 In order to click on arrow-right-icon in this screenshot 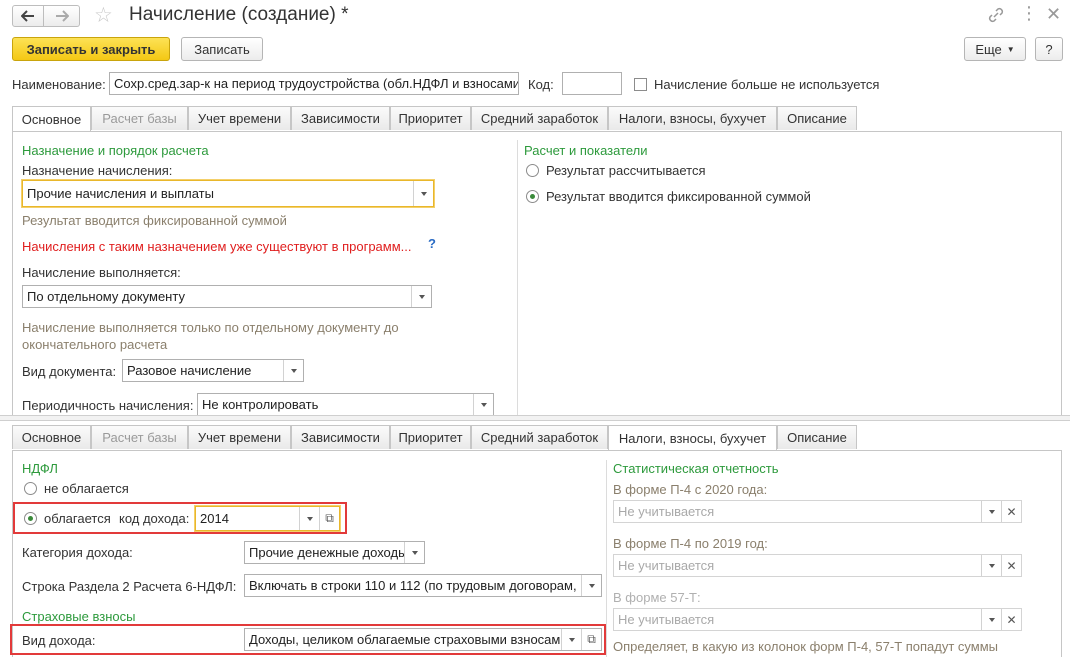, I will do `click(62, 16)`.